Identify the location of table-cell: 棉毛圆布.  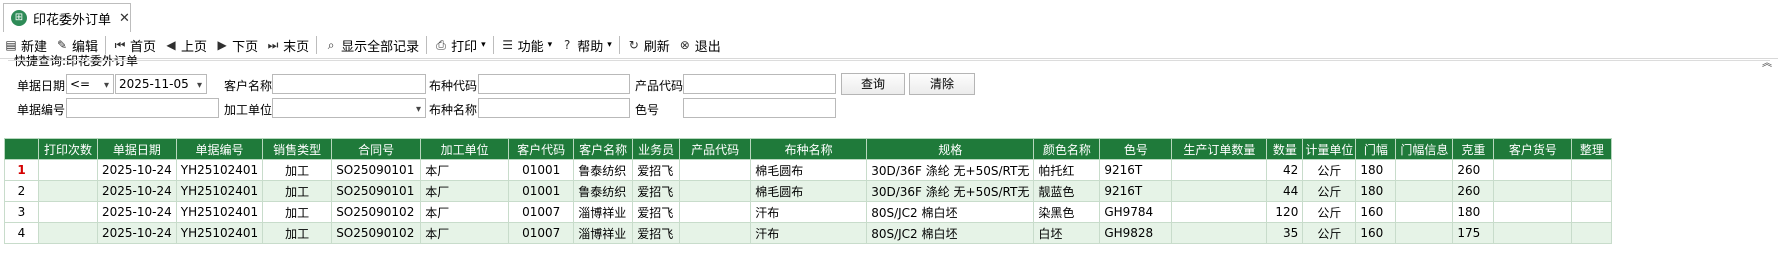
(809, 191).